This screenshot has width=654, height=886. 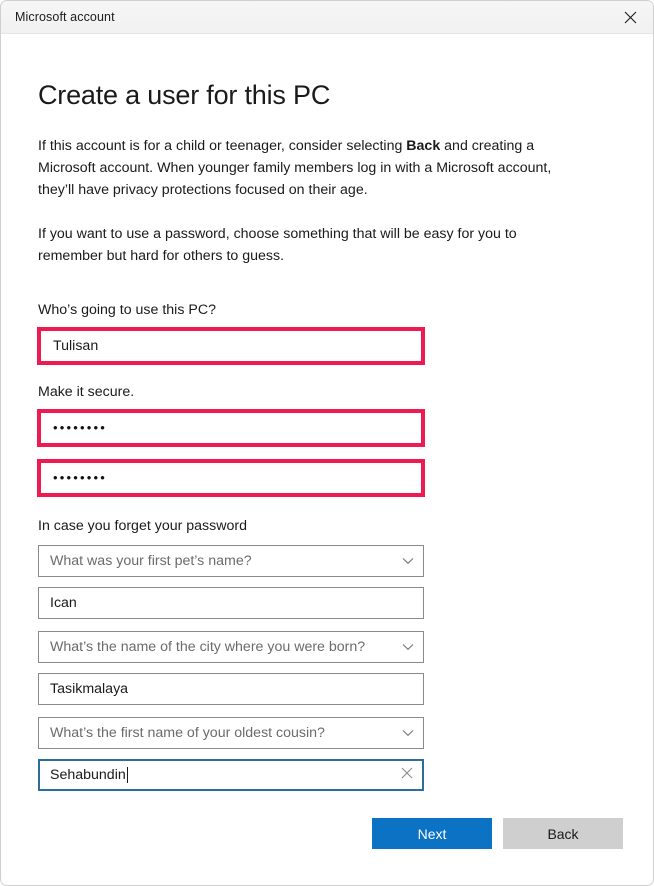 What do you see at coordinates (231, 689) in the screenshot?
I see `security-answer-2-input: Tasikmalaya` at bounding box center [231, 689].